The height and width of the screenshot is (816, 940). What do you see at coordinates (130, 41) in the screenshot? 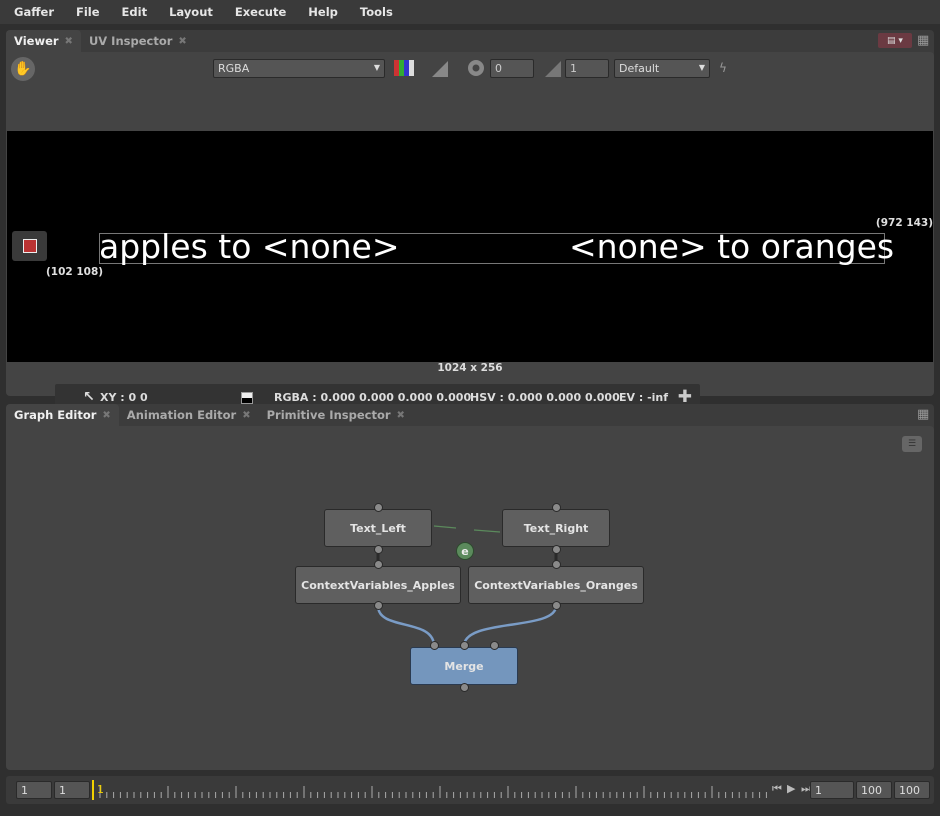
I see `tab-label: UV Inspector` at bounding box center [130, 41].